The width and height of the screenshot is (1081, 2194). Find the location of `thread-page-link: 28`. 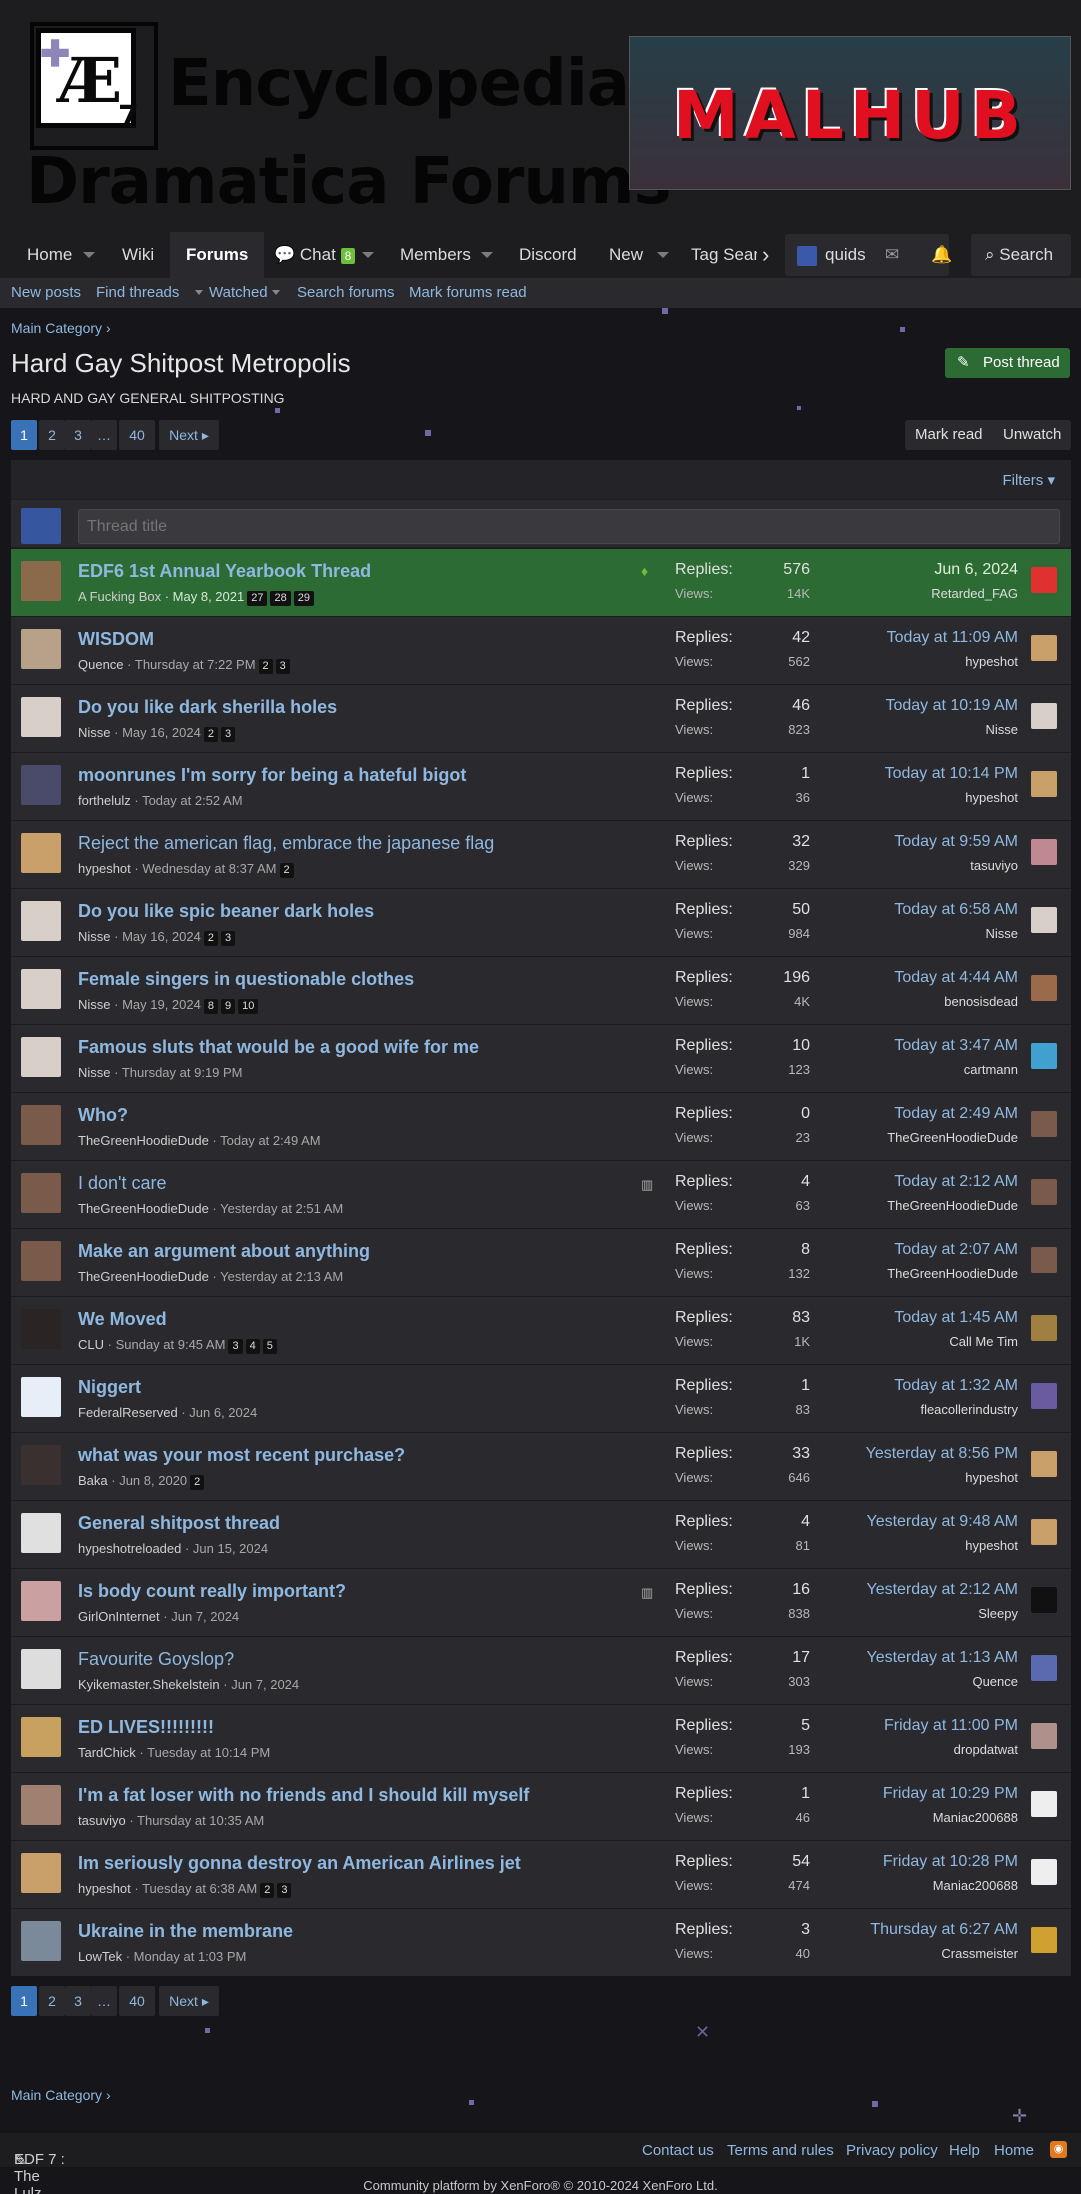

thread-page-link: 28 is located at coordinates (280, 598).